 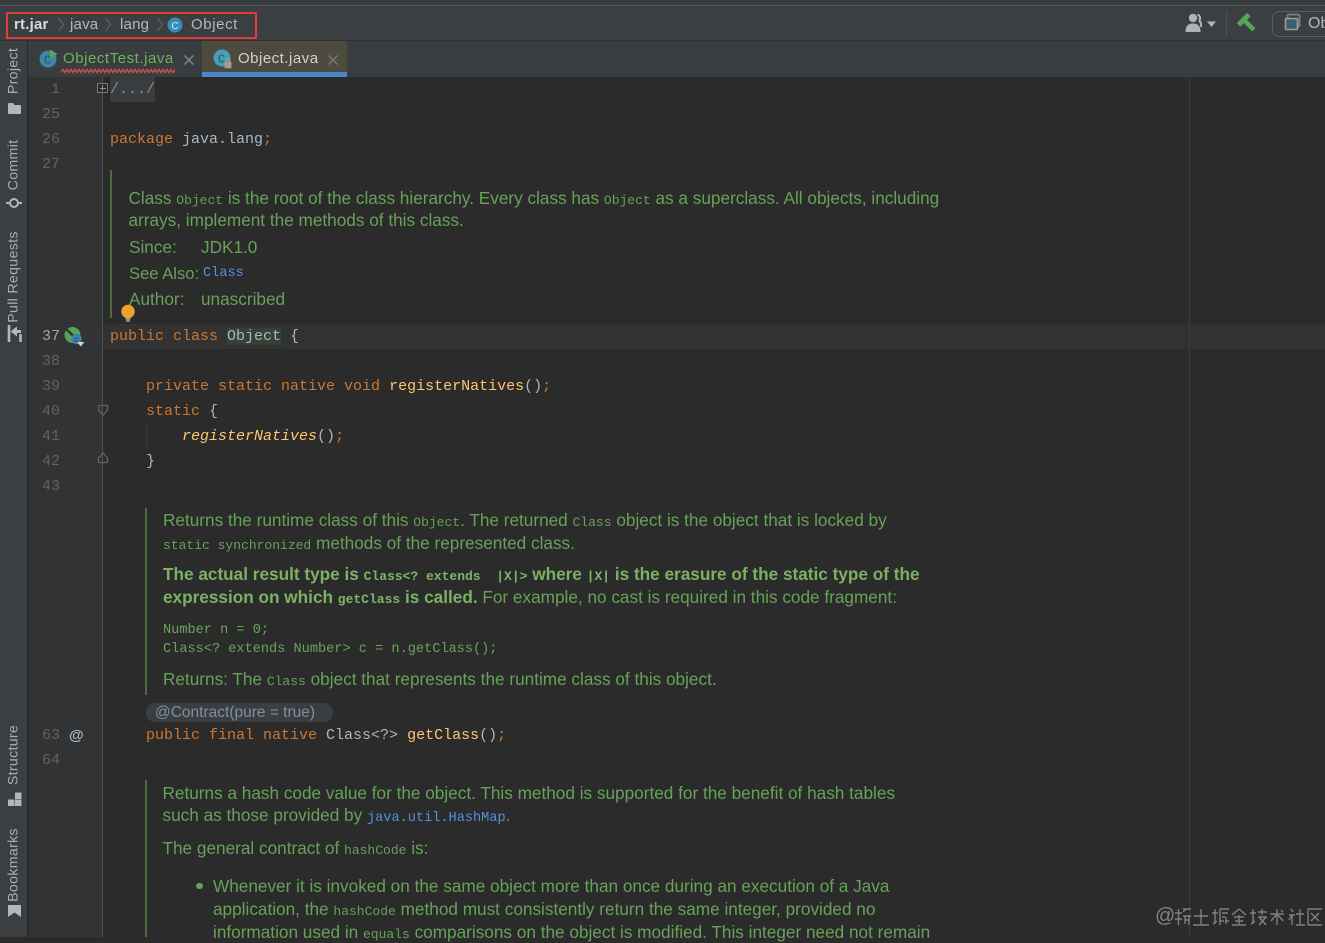 I want to click on svg-text: c, so click(x=76, y=340).